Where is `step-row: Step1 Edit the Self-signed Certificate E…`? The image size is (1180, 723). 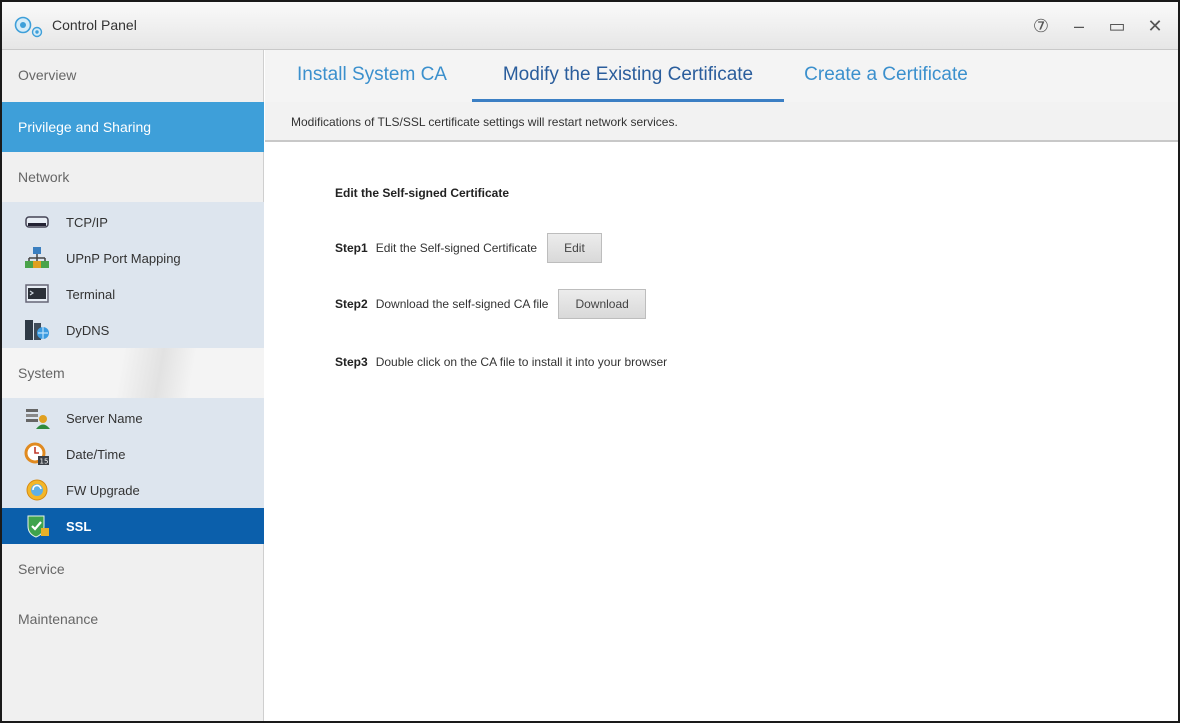
step-row: Step1 Edit the Self-signed Certificate E… is located at coordinates (468, 248).